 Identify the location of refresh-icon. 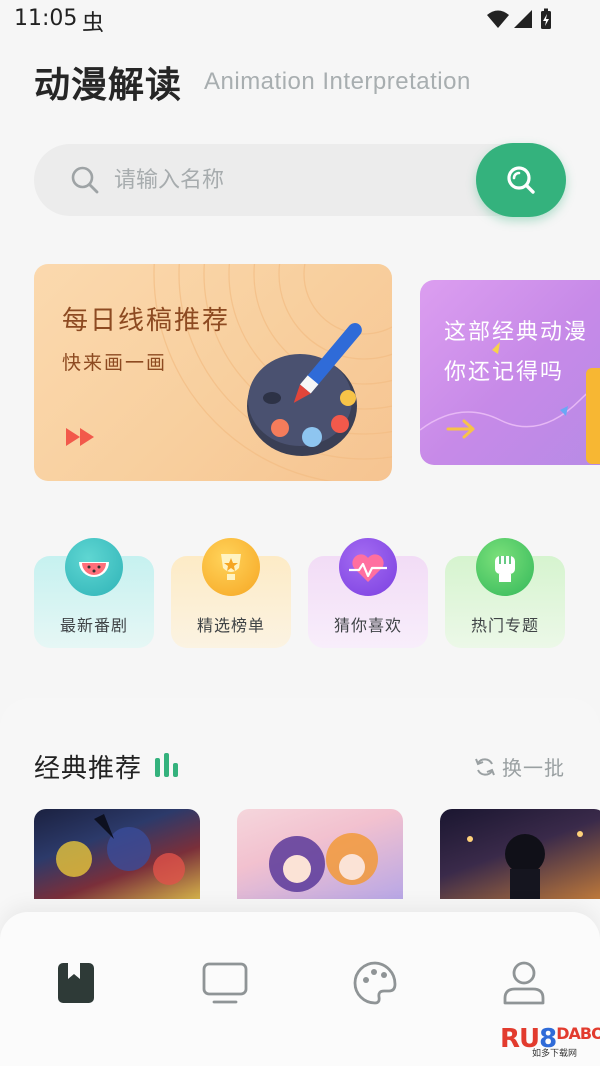
(485, 766).